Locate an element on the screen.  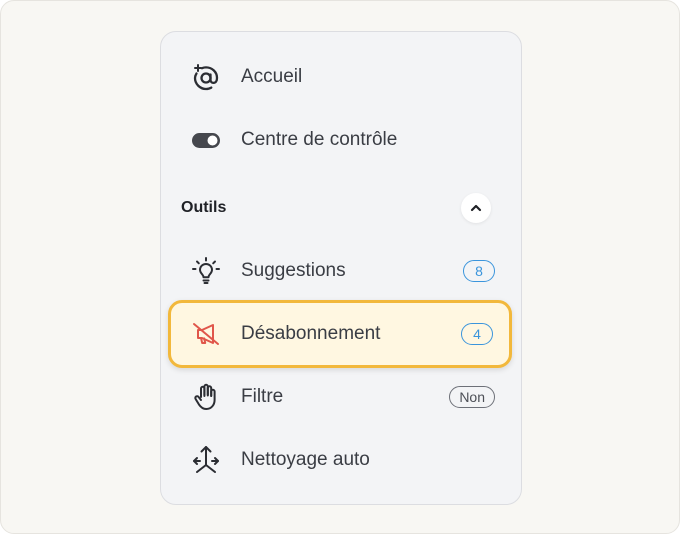
sidebar-item-label: Suggestions is located at coordinates (293, 270).